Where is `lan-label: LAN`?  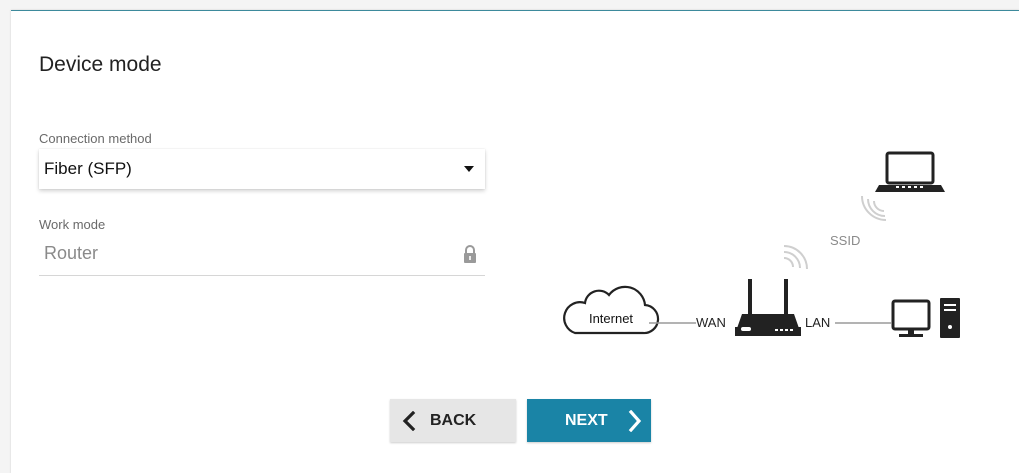
lan-label: LAN is located at coordinates (817, 322).